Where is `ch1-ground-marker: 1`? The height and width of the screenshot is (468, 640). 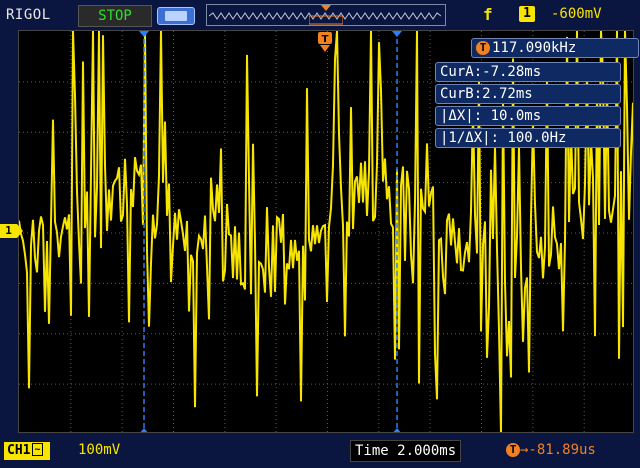
ch1-ground-marker: 1 is located at coordinates (11, 231).